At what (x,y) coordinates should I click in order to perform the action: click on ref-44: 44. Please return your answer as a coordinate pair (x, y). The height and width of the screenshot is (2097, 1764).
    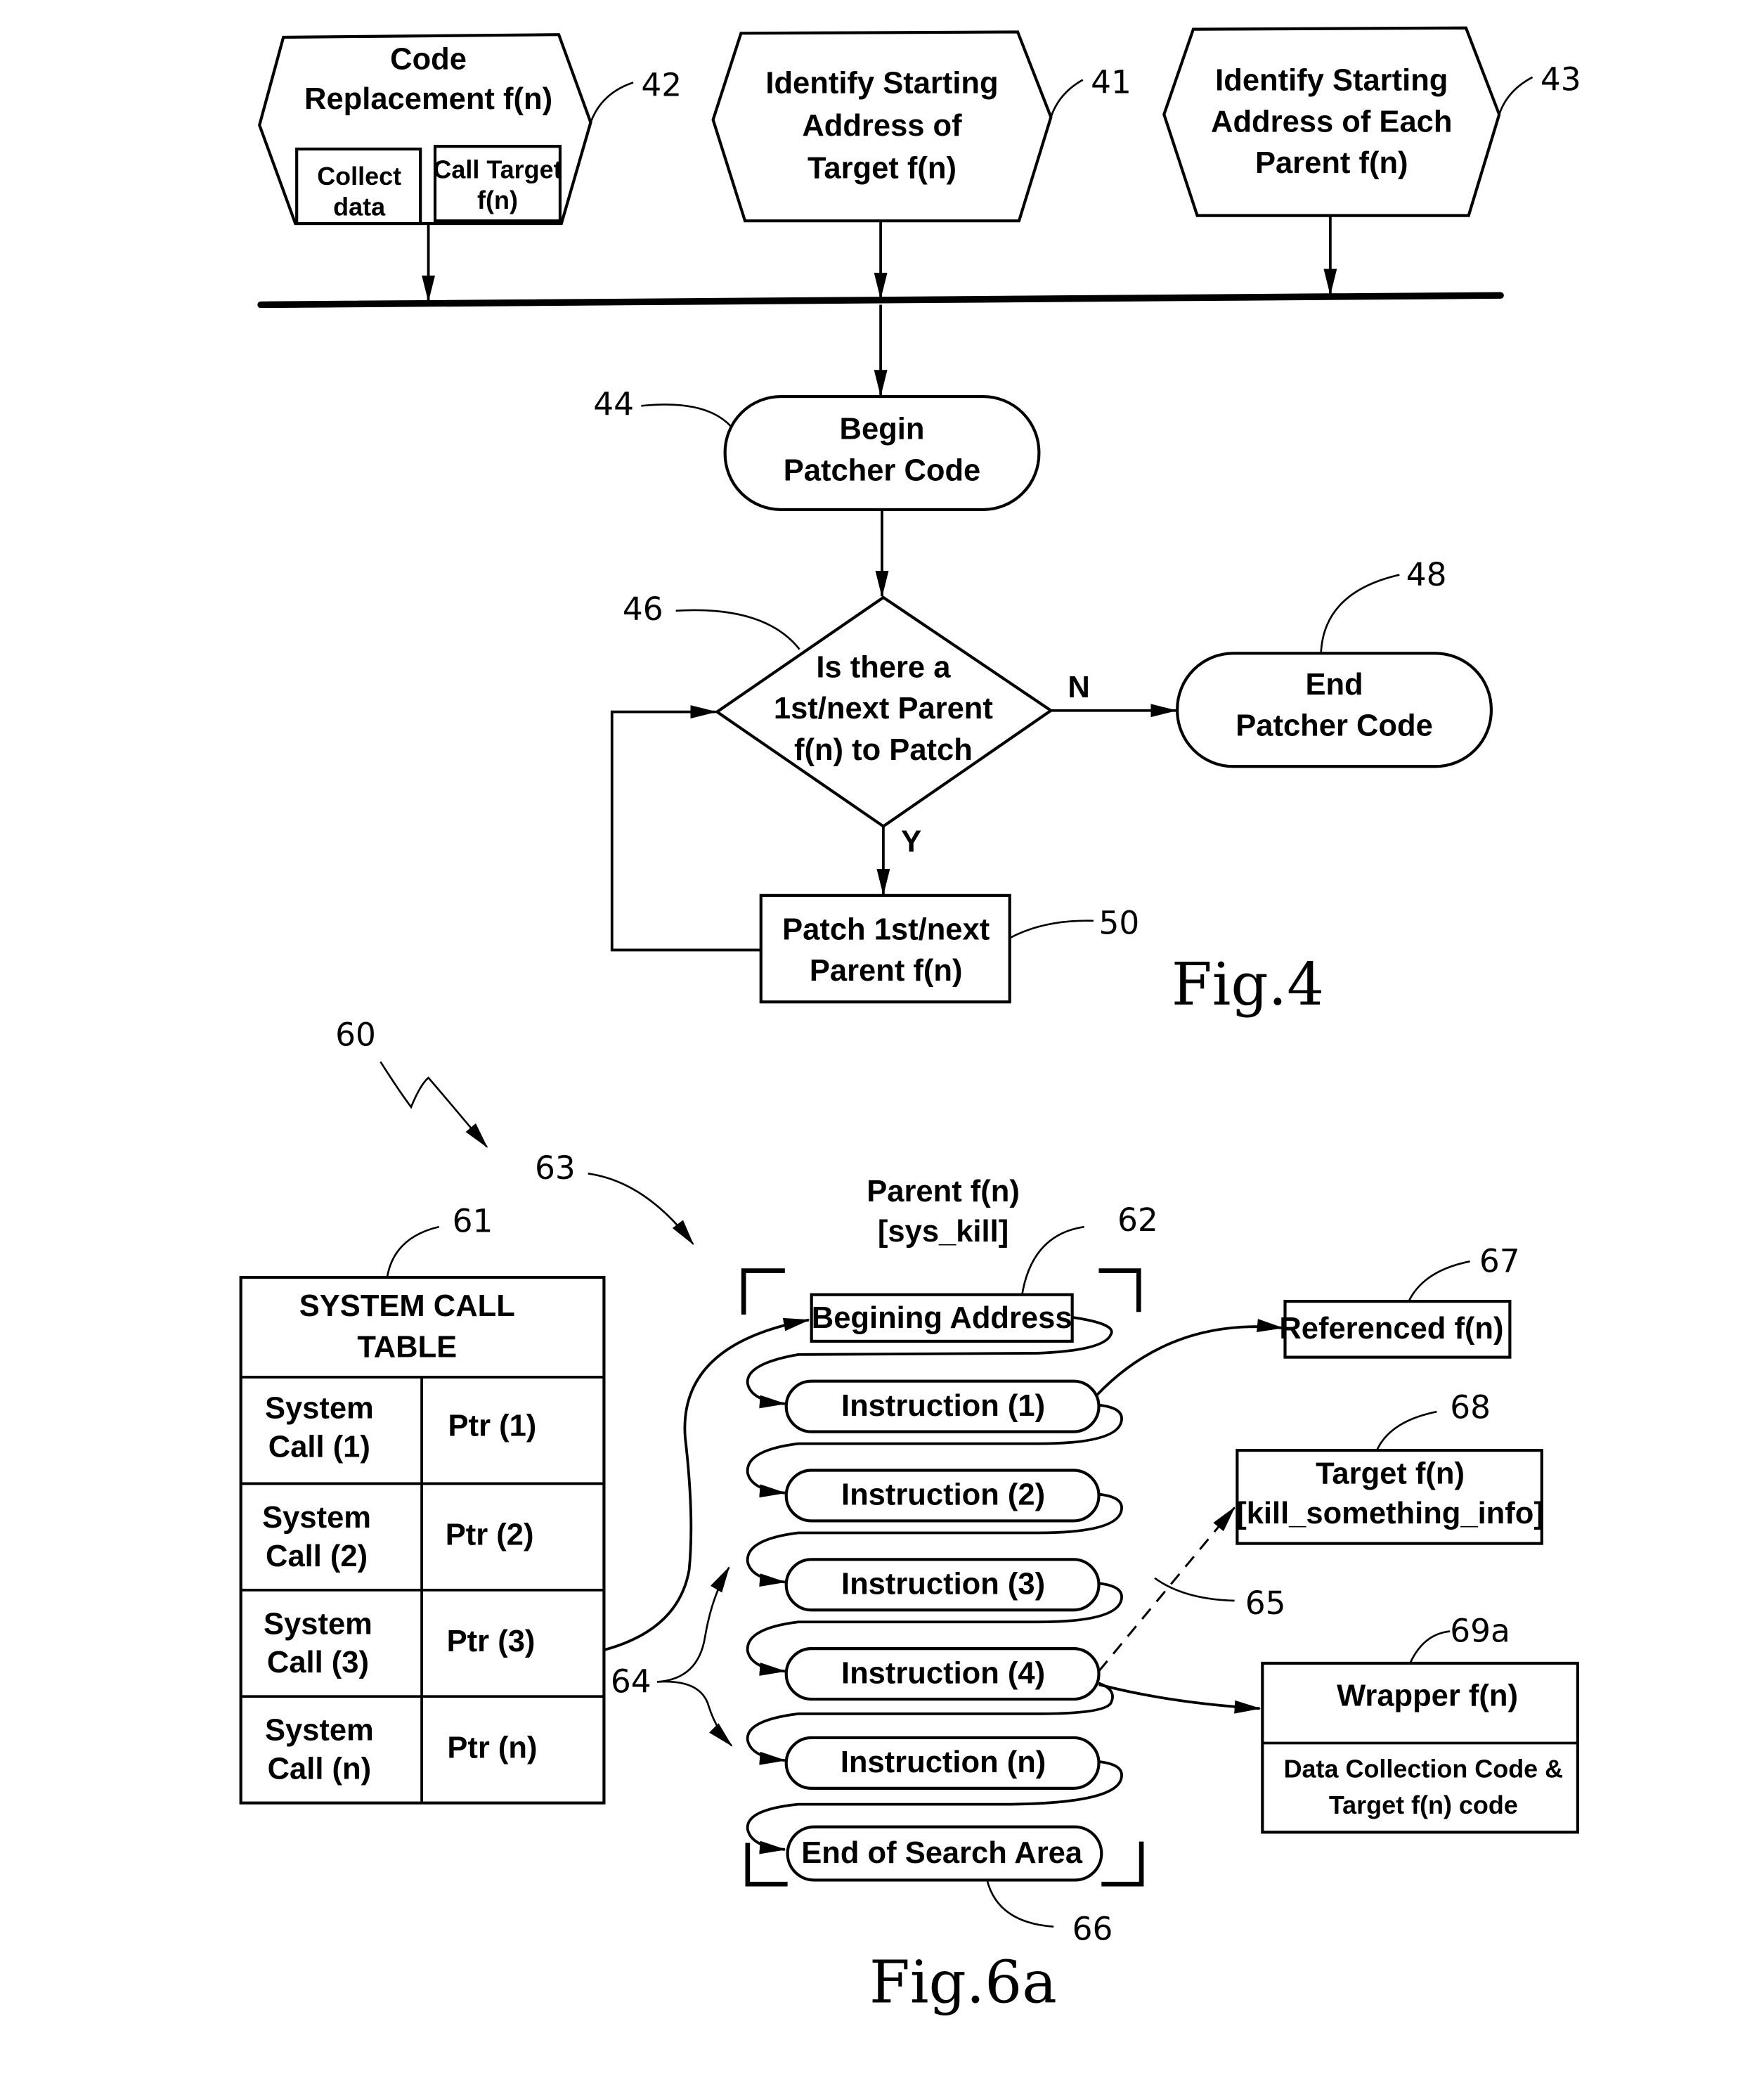
    Looking at the image, I should click on (613, 404).